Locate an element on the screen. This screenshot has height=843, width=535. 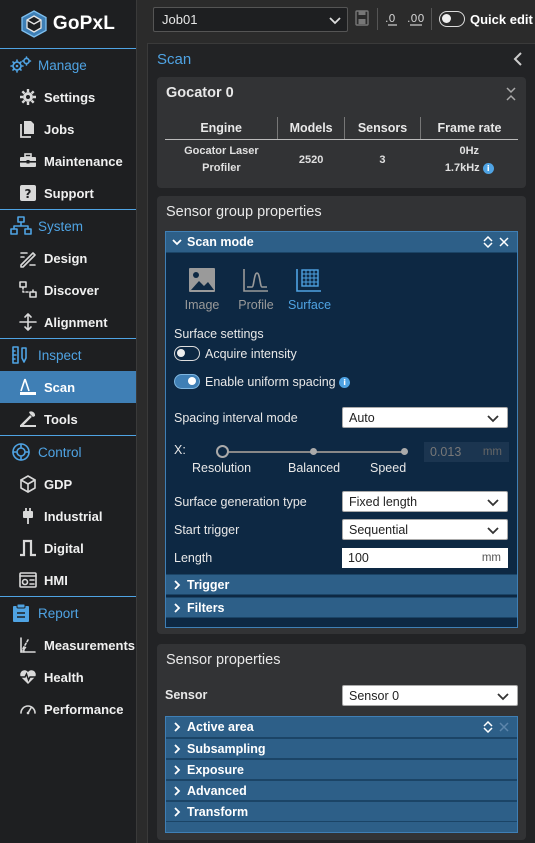
nav-performance: Performance is located at coordinates (68, 709).